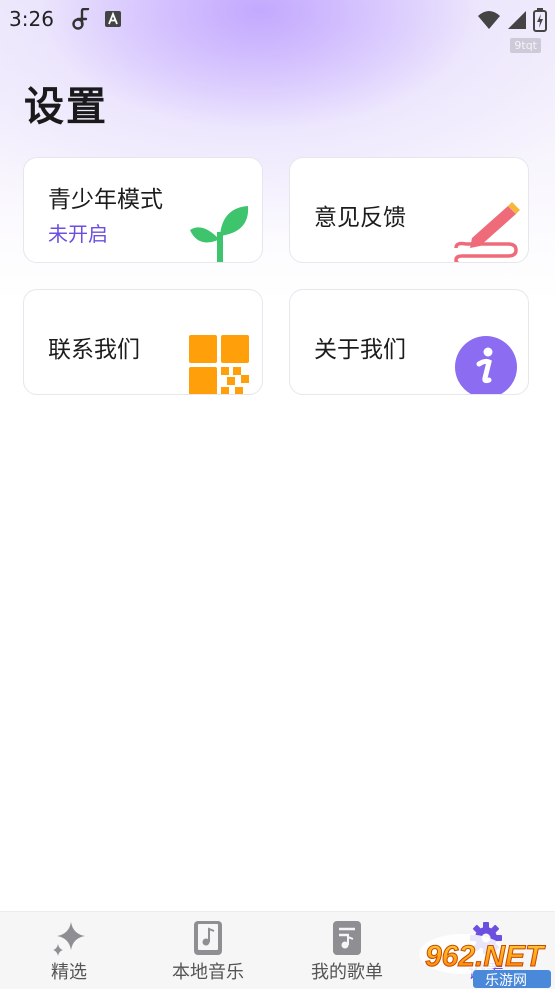 The image size is (555, 992). I want to click on tab-local-music-label: 本地音乐, so click(208, 972).